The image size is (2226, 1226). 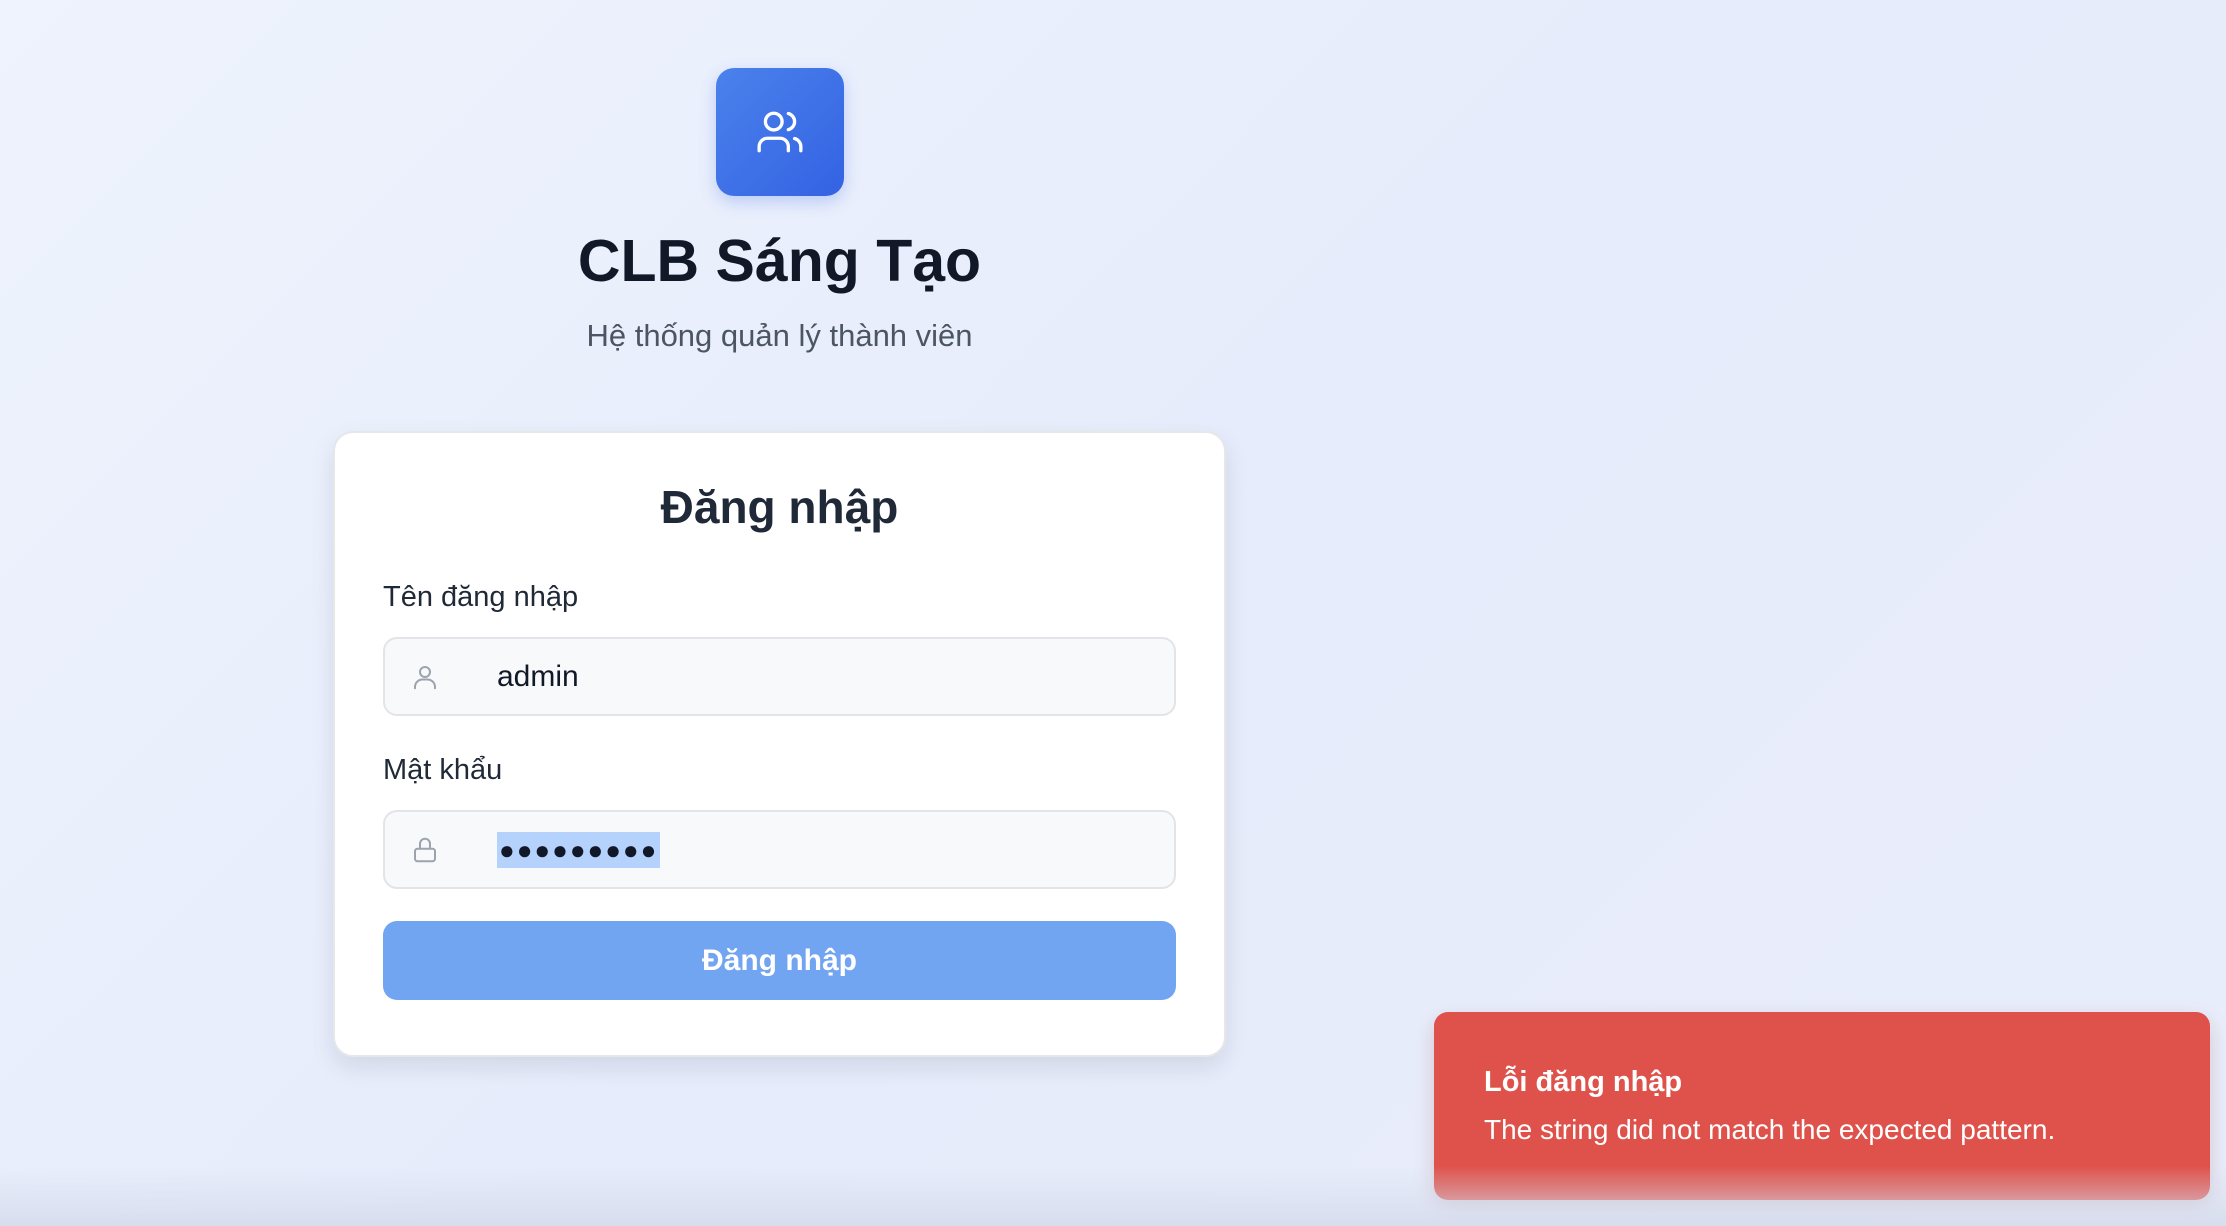 I want to click on app-logo, so click(x=779, y=132).